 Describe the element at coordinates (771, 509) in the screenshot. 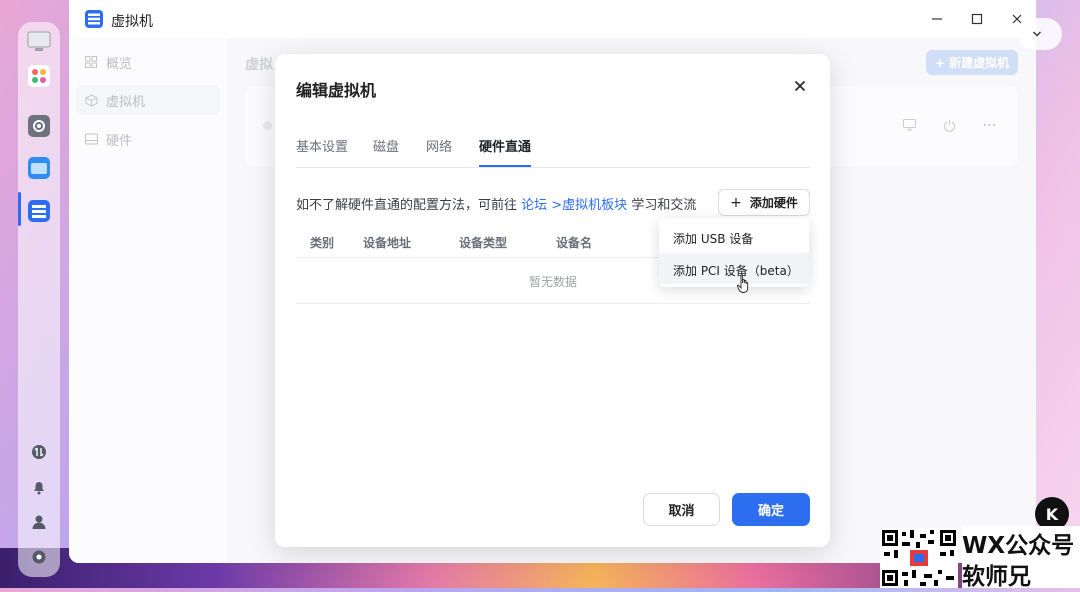

I see `confirm-button: 确定` at that location.